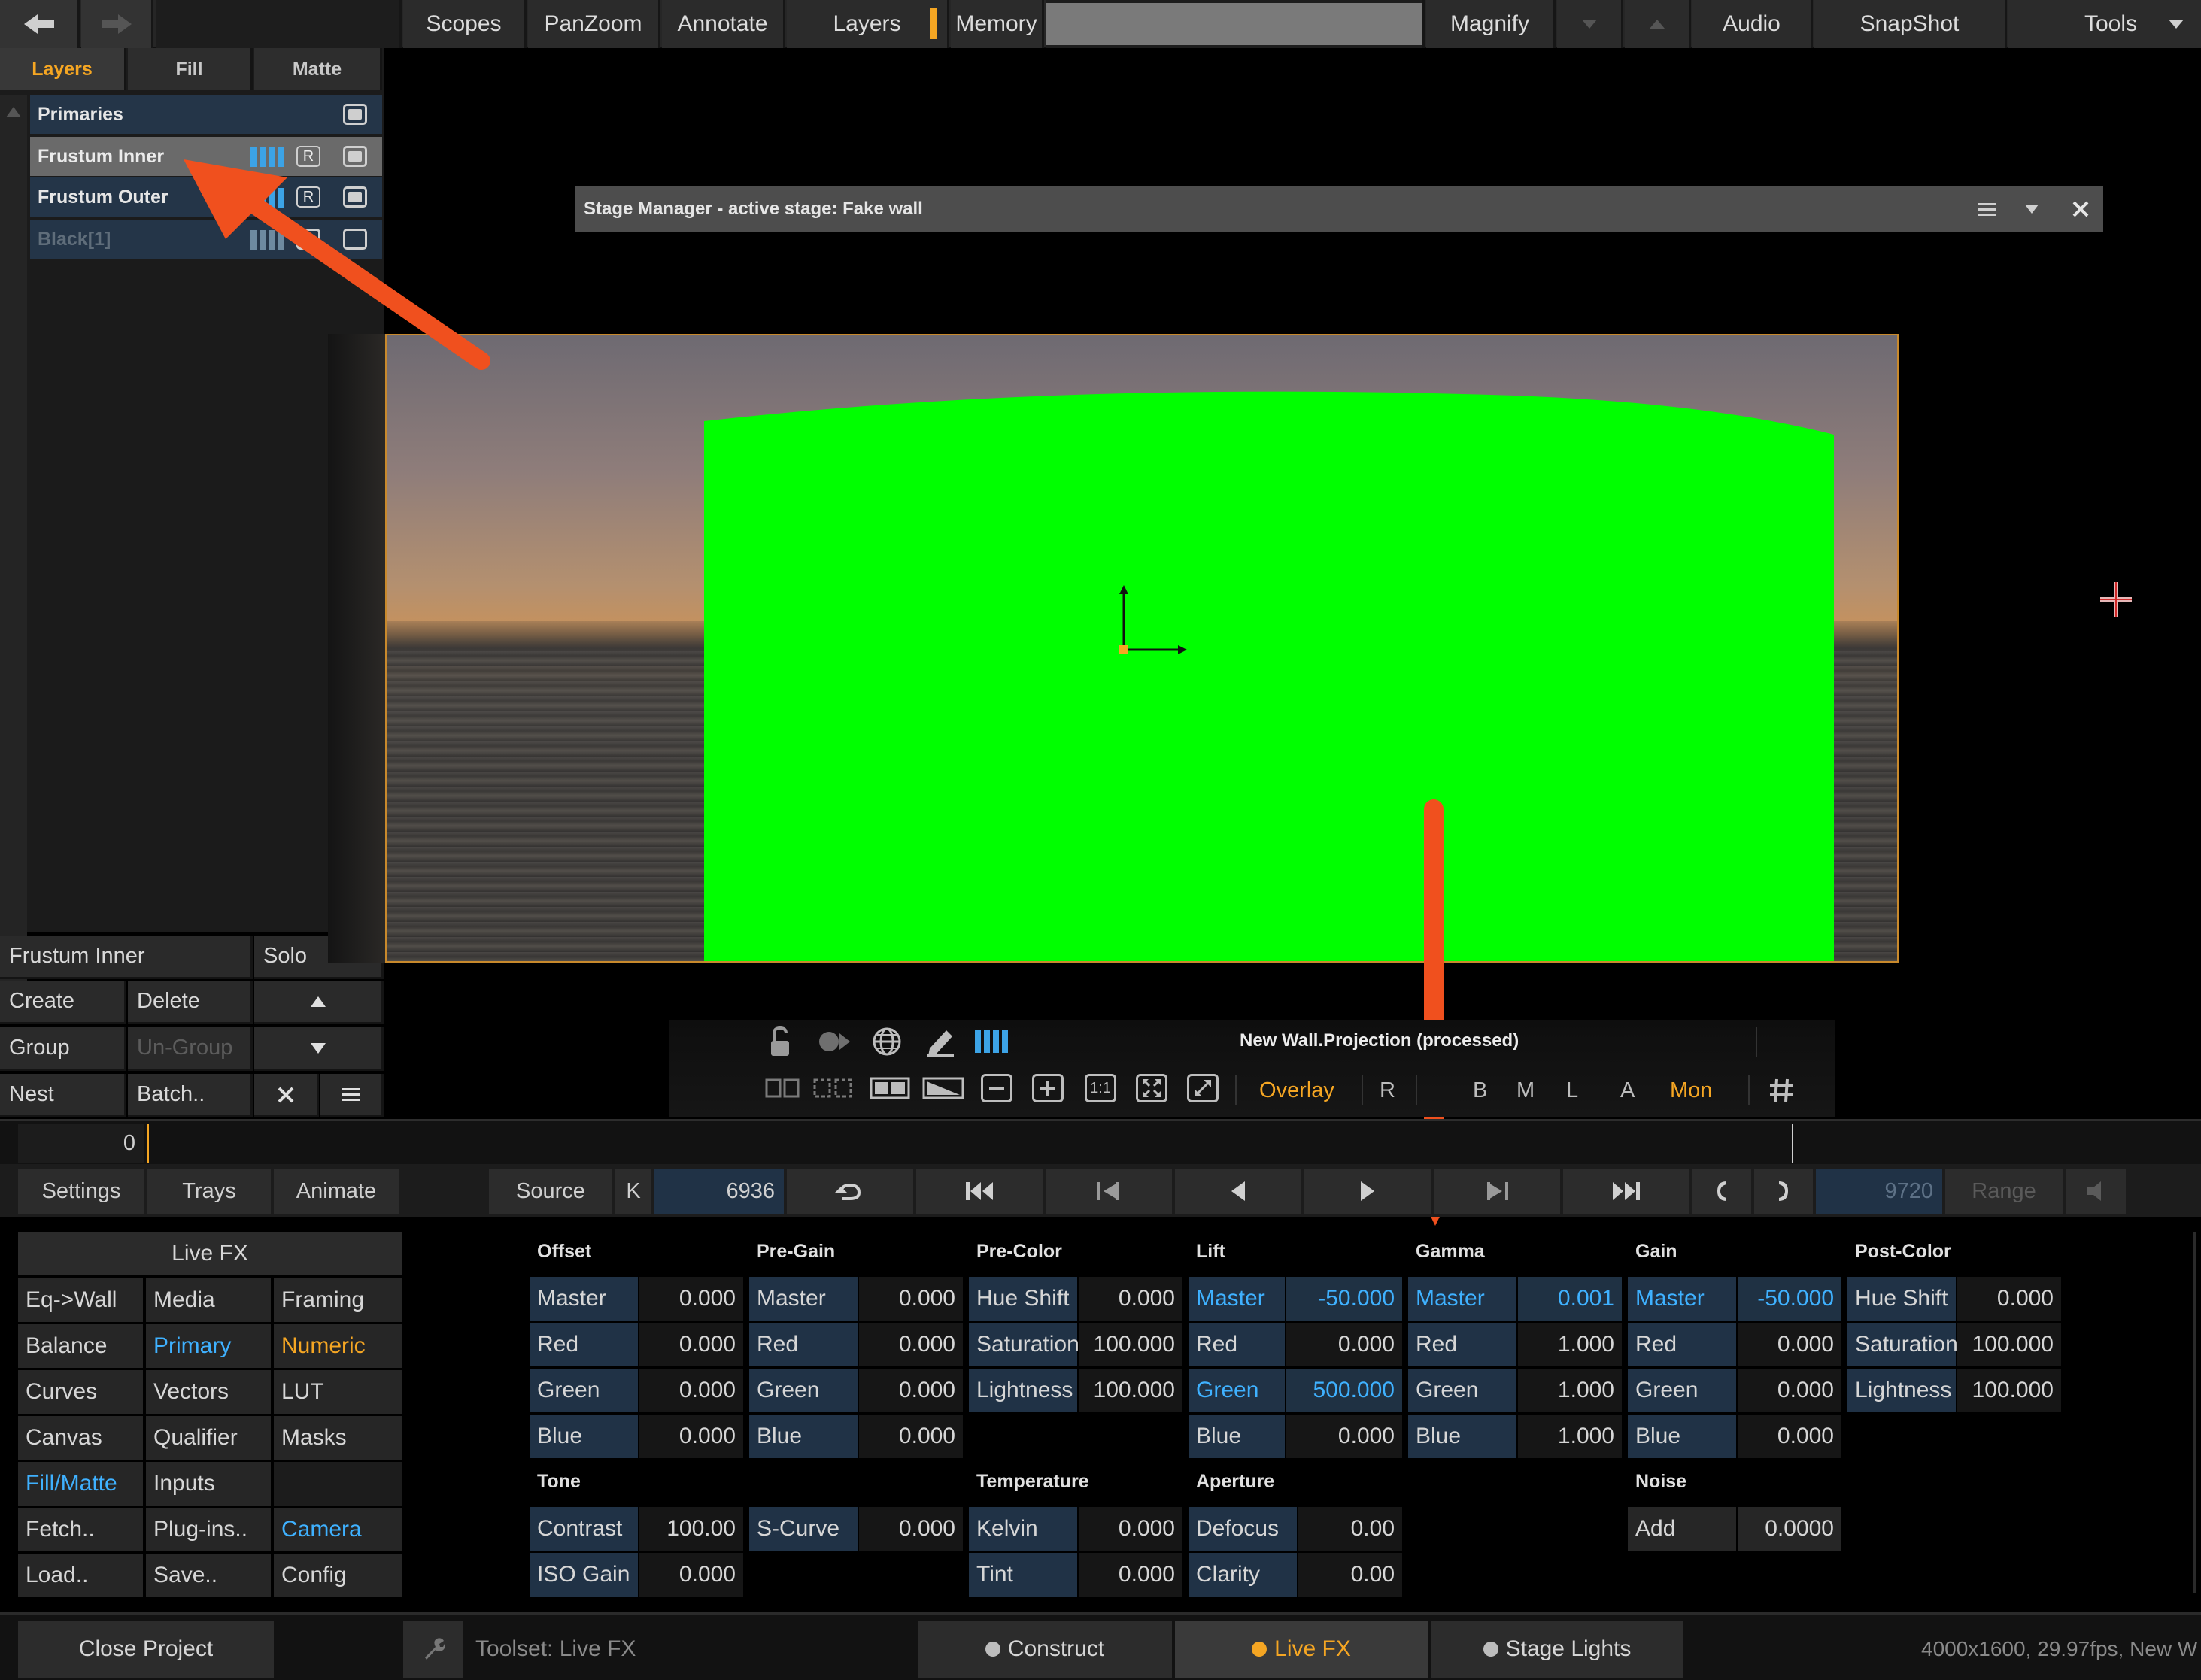 Image resolution: width=2201 pixels, height=1680 pixels. What do you see at coordinates (338, 1438) in the screenshot?
I see `menu-masks: Masks` at bounding box center [338, 1438].